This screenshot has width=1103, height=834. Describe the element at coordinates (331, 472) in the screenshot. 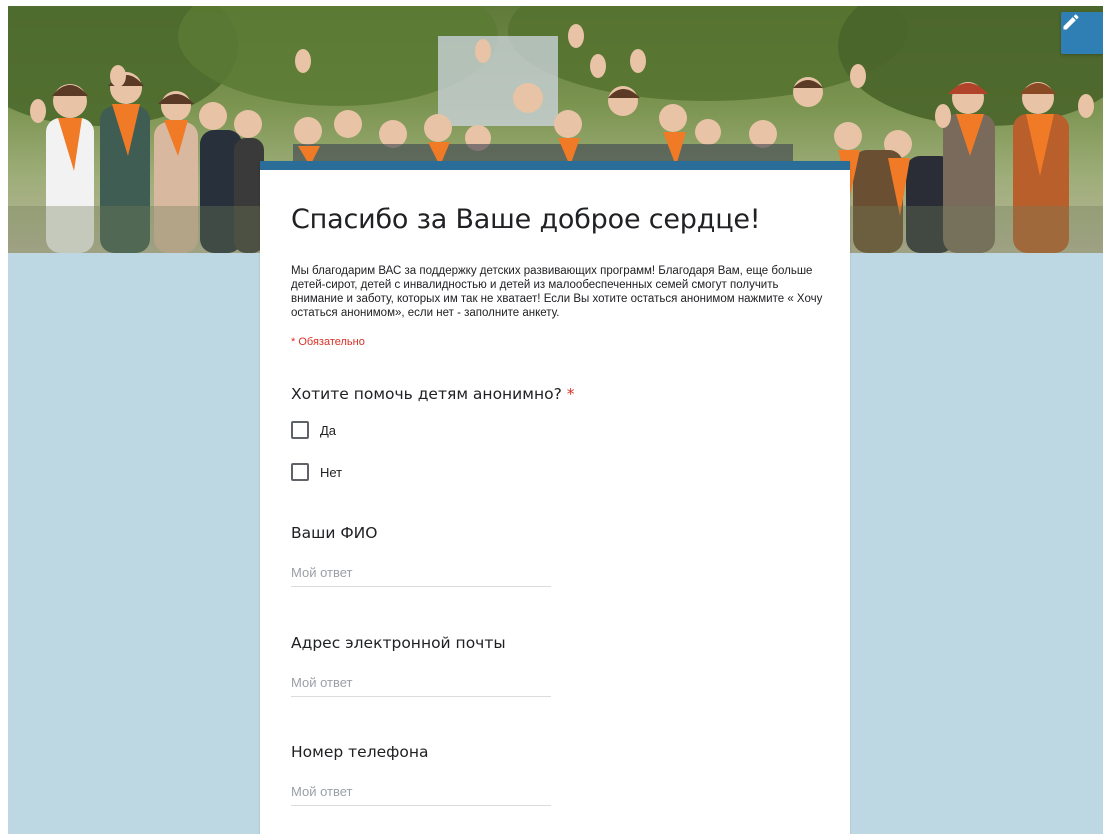

I see `option-no-label: Нет` at that location.